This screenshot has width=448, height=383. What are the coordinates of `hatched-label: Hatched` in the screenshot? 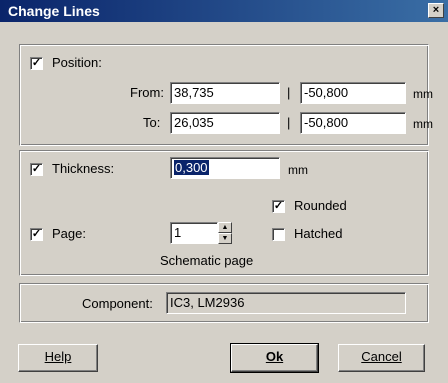 It's located at (318, 233).